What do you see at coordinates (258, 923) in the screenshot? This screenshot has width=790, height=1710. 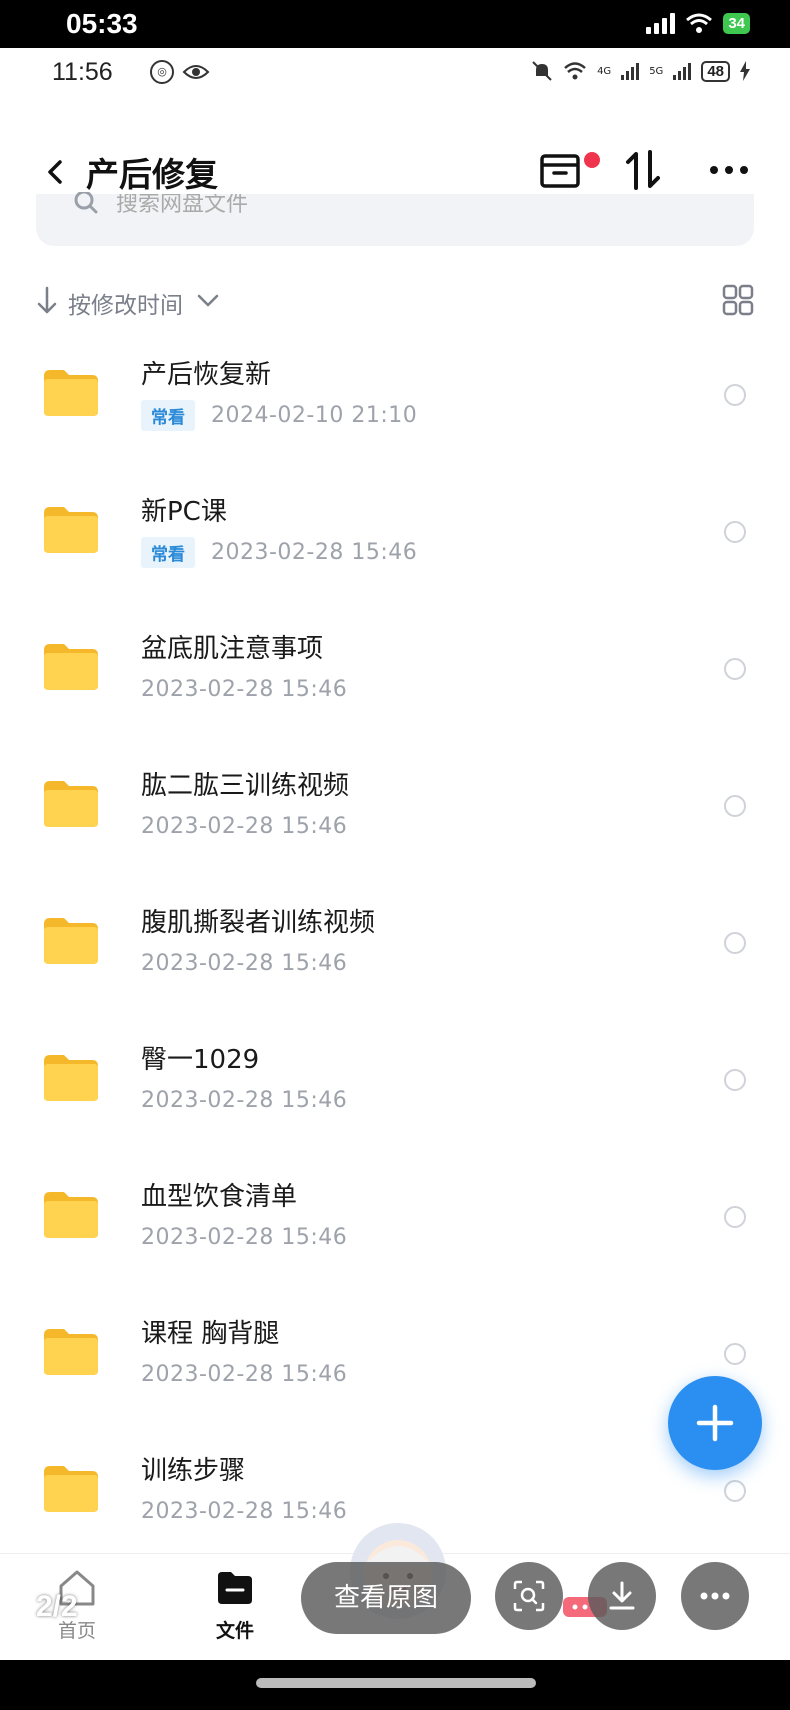 I see `file-name: 腹肌撕裂者训练视频` at bounding box center [258, 923].